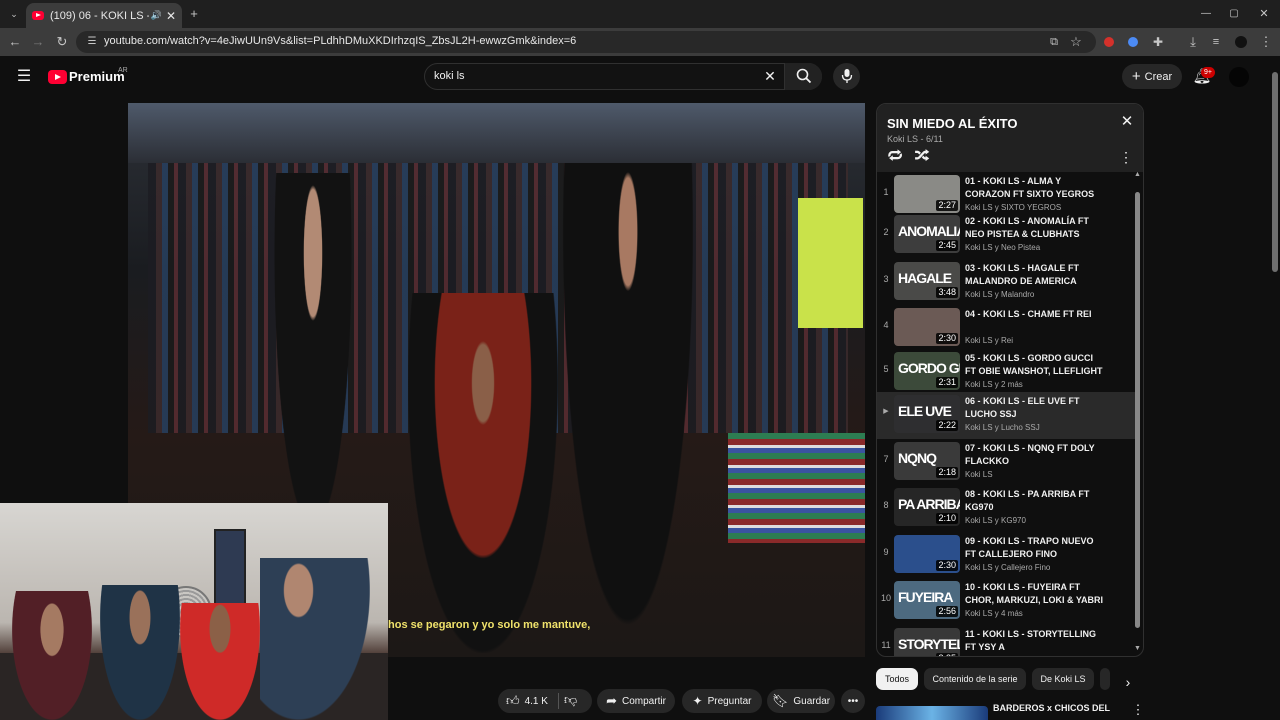 The image size is (1280, 720). Describe the element at coordinates (927, 461) in the screenshot. I see `playlist-item-thumbnail: NQNQ 2:18` at that location.